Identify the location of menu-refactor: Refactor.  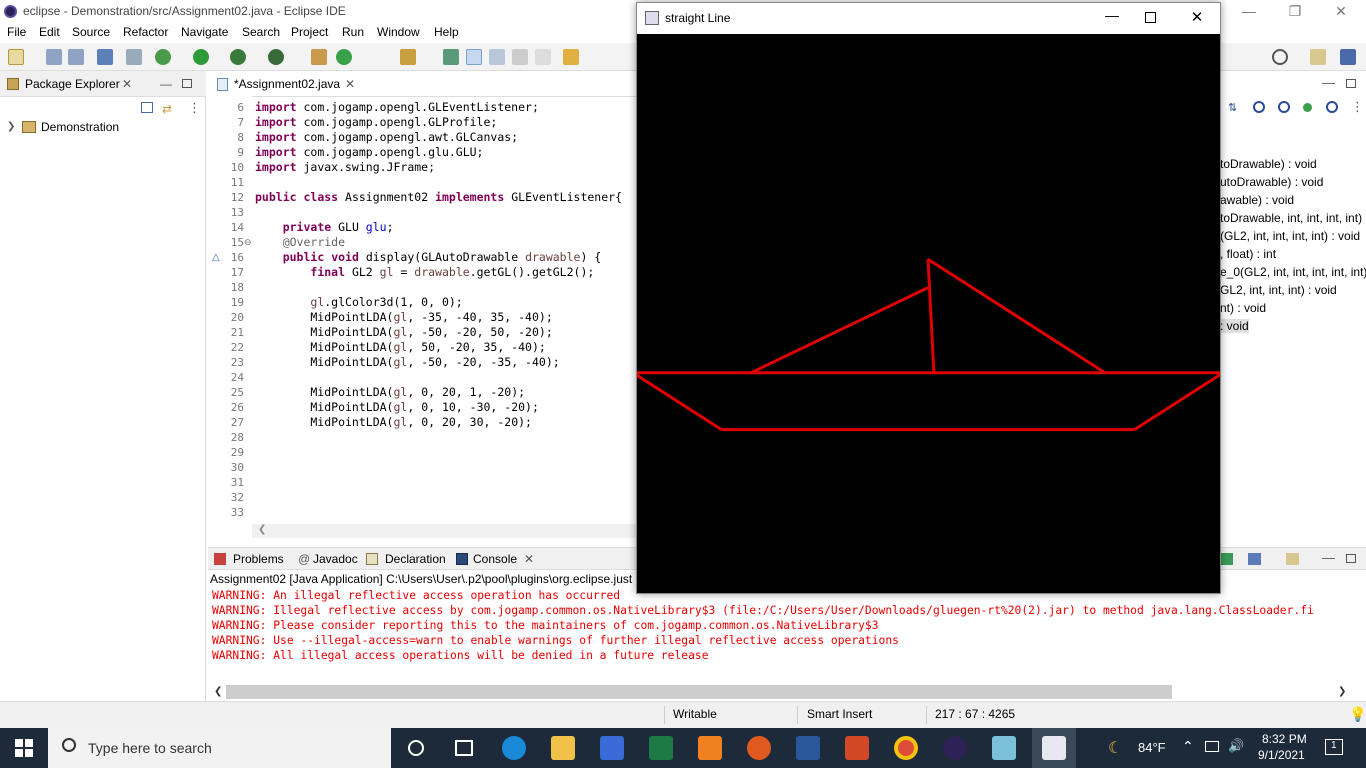
(145, 32).